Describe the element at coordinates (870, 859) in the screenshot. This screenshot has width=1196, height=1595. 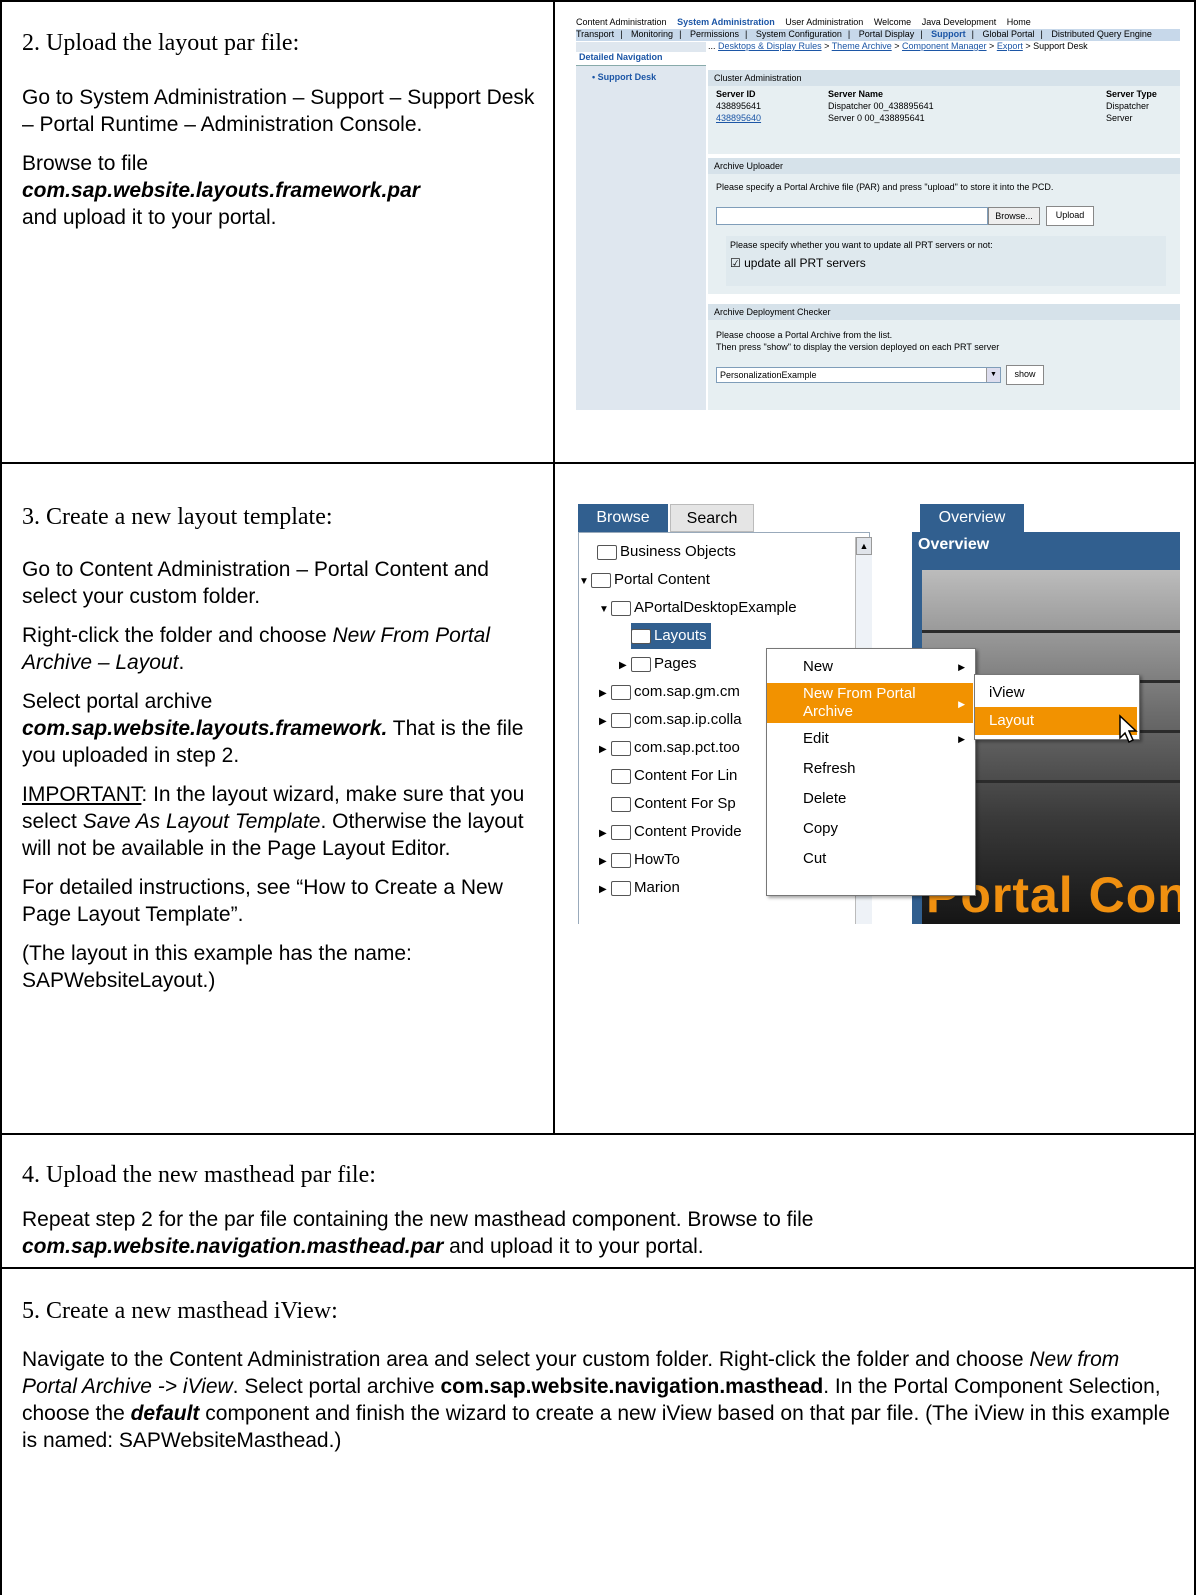
I see `menu-item-cut: Cut` at that location.